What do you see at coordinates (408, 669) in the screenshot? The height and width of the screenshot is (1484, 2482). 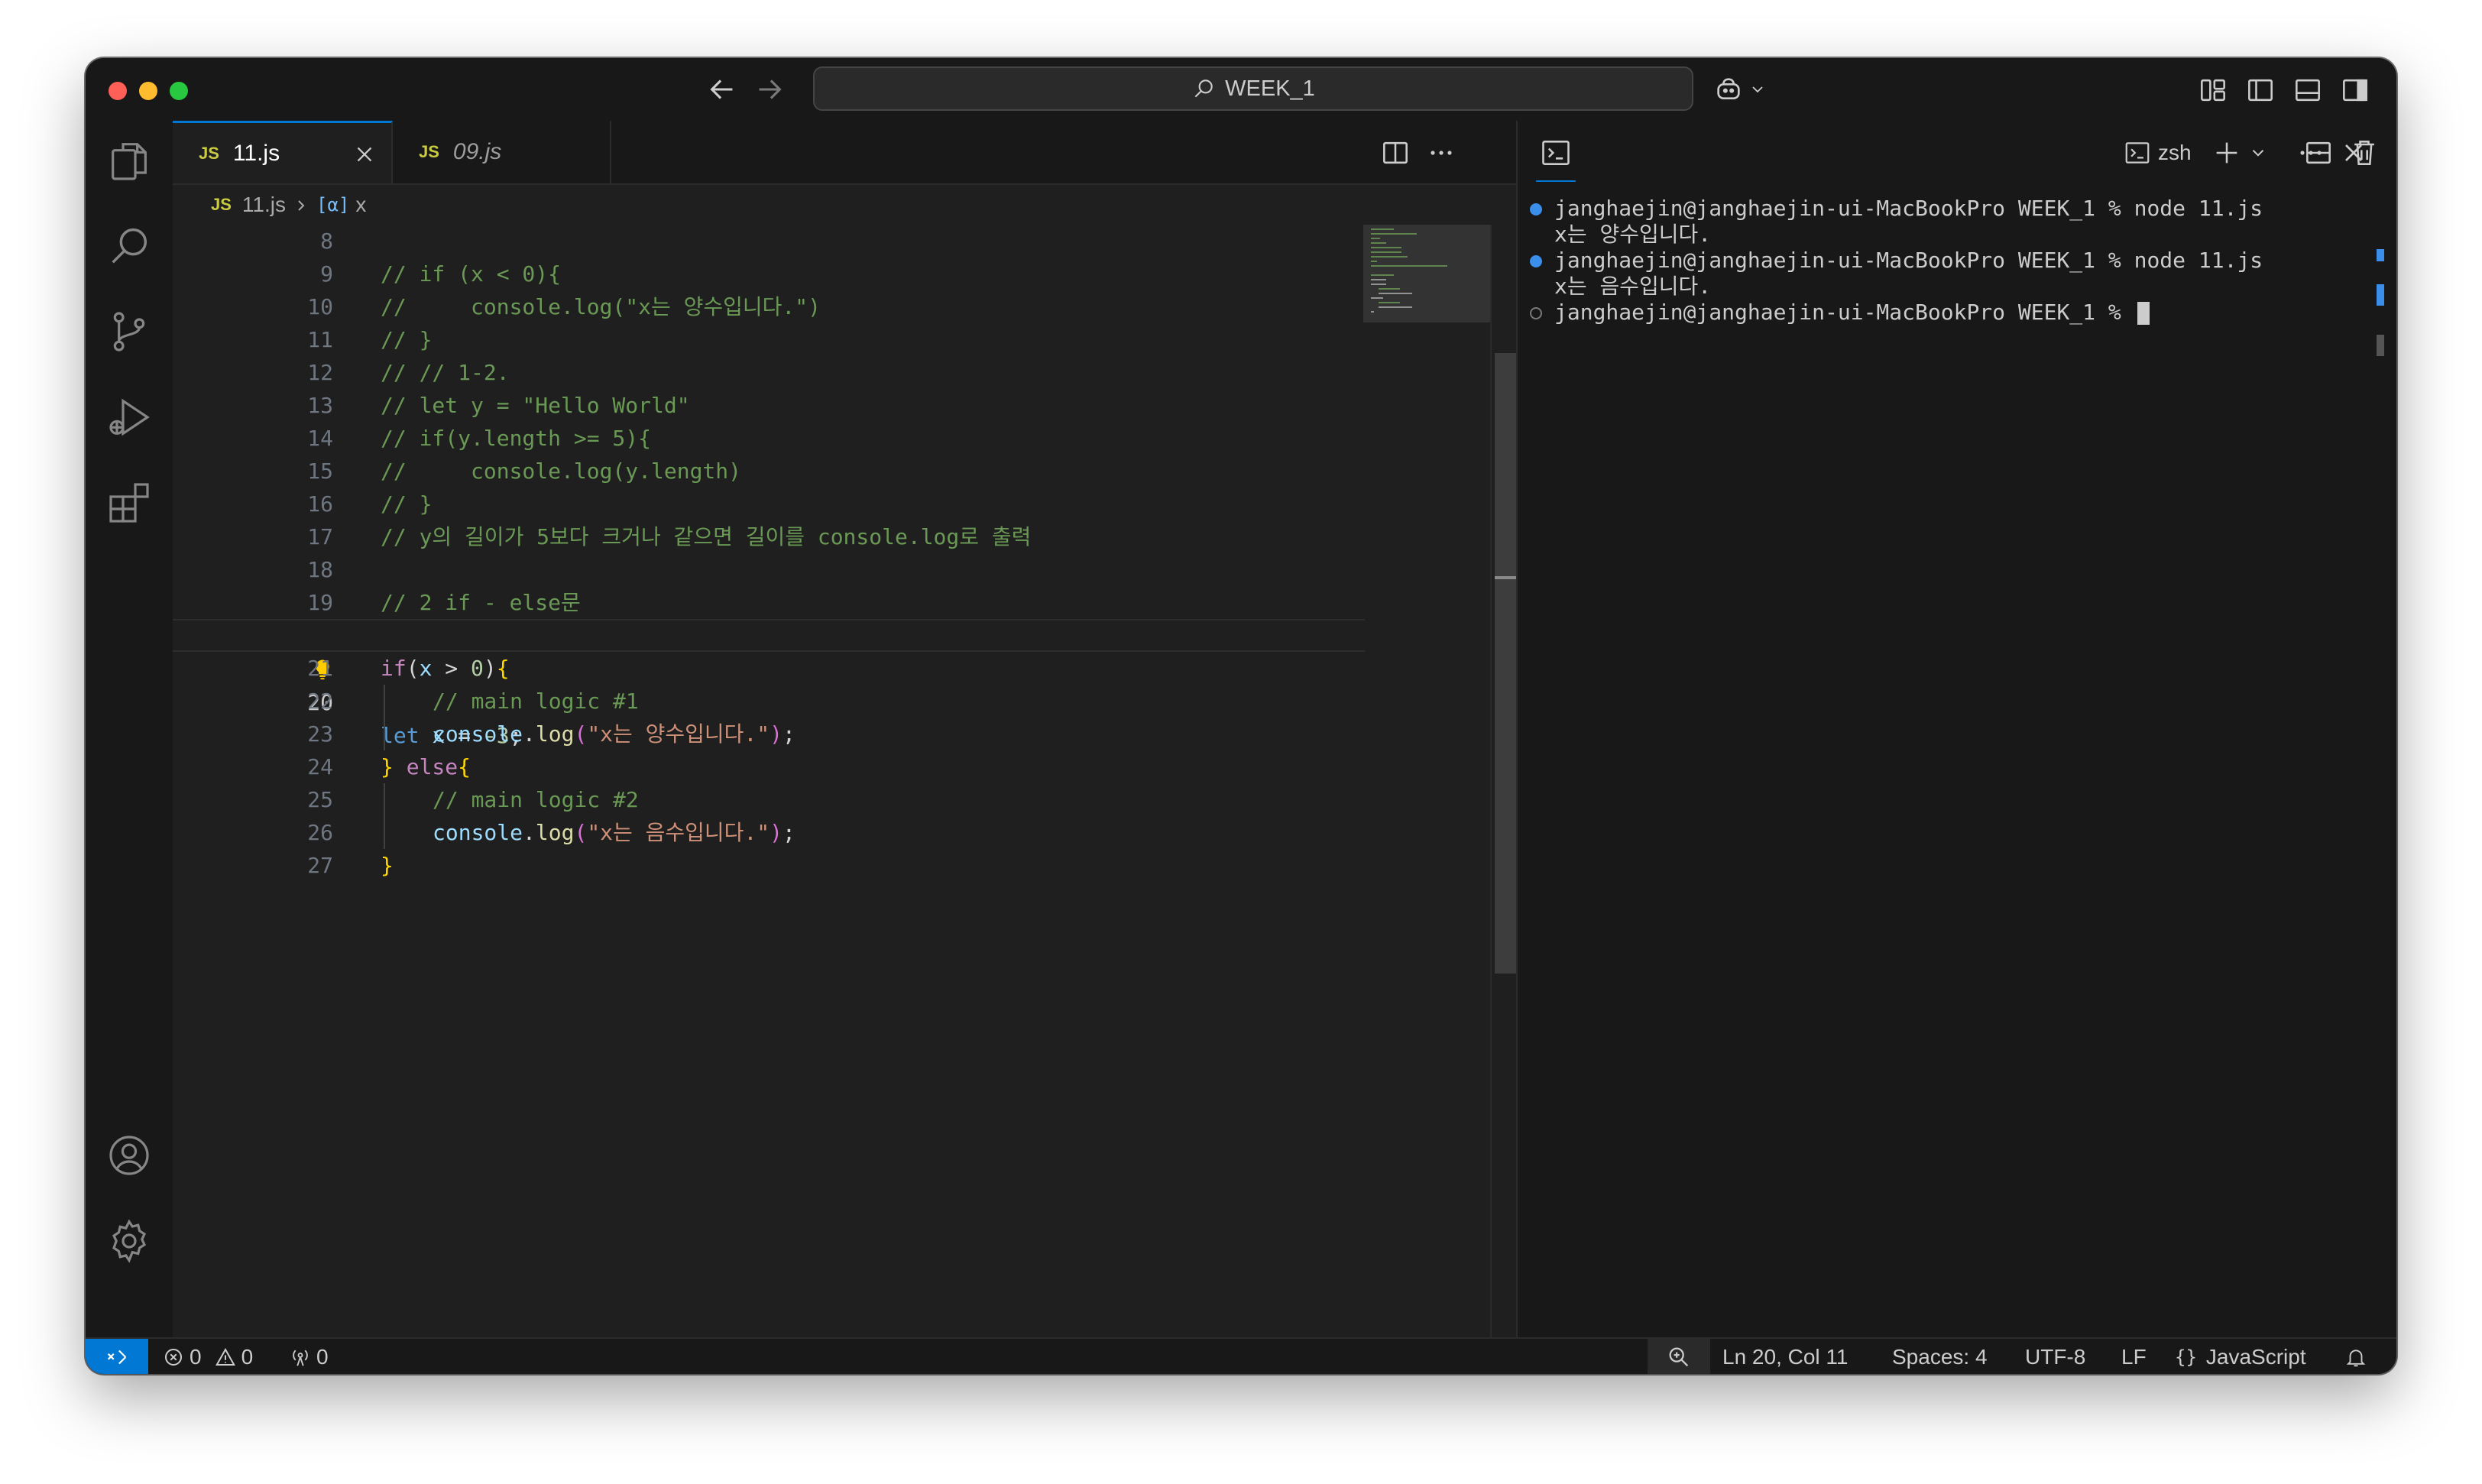 I see `code-line: 21 if(x > 0){` at bounding box center [408, 669].